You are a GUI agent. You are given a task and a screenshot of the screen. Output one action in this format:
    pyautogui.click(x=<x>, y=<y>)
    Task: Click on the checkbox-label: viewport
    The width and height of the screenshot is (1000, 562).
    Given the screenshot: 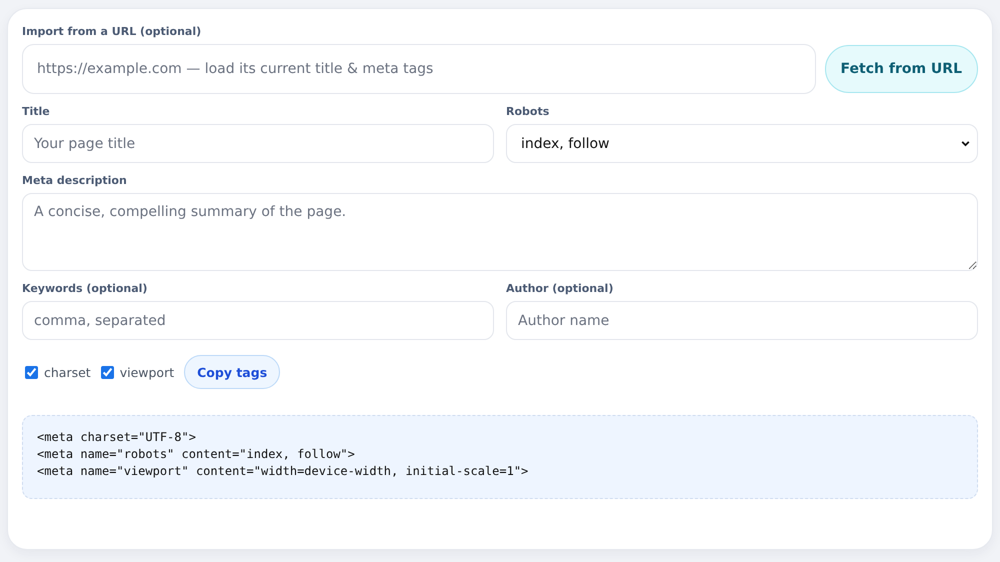 What is the action you would take?
    pyautogui.click(x=147, y=372)
    